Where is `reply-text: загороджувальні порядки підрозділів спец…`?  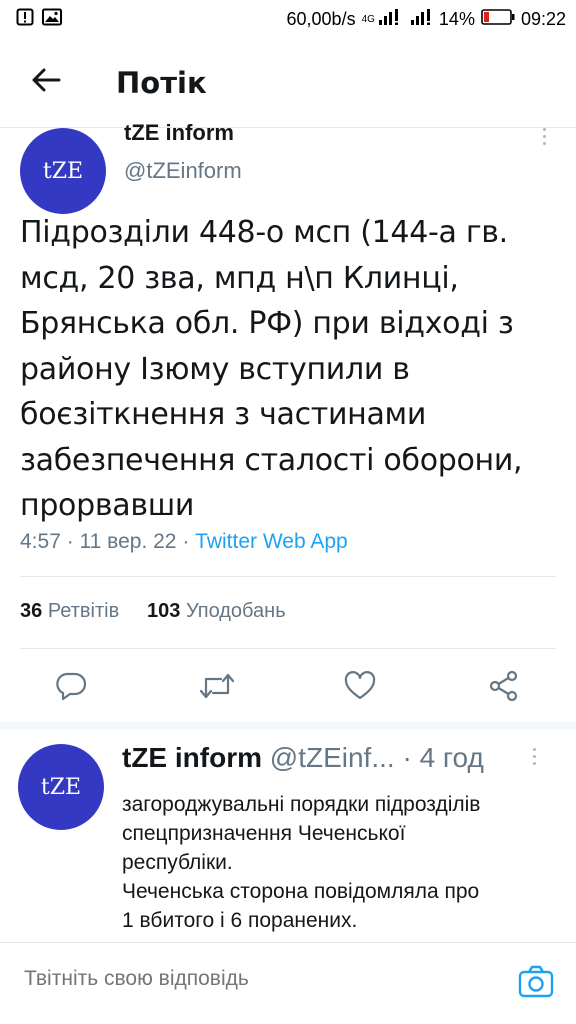 reply-text: загороджувальні порядки підрозділів спец… is located at coordinates (337, 862).